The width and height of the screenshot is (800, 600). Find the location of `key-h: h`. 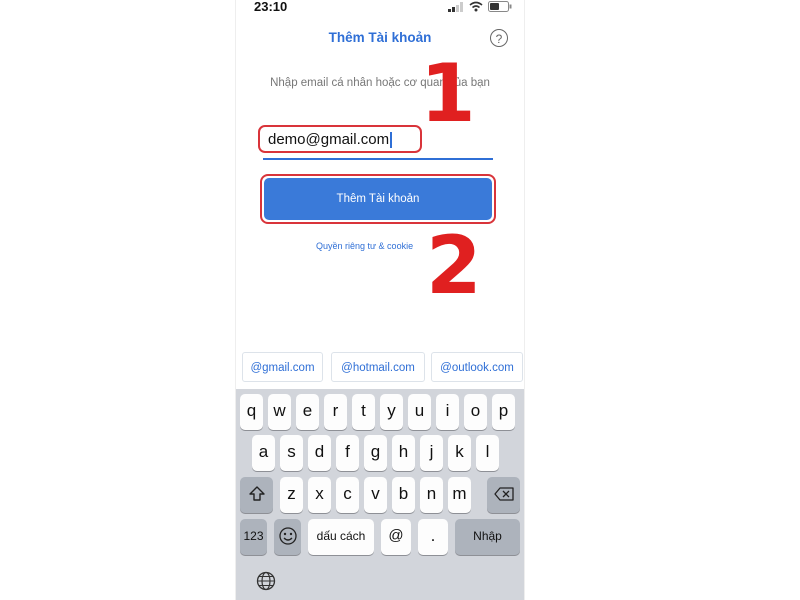

key-h: h is located at coordinates (403, 453).